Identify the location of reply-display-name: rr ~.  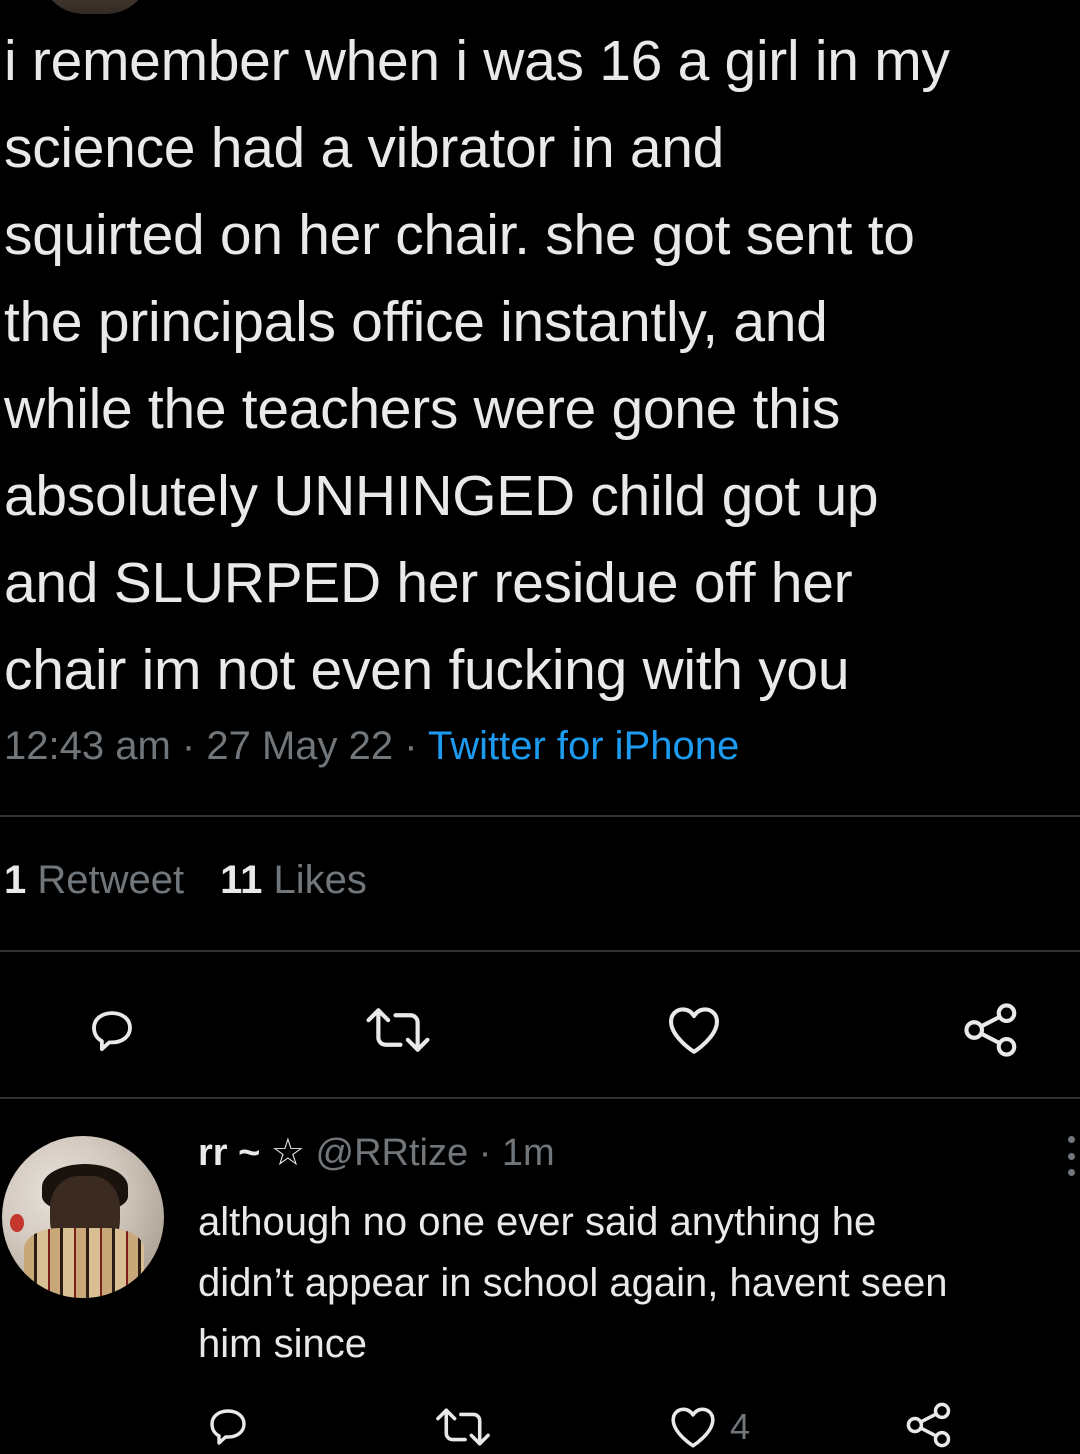
(229, 1153).